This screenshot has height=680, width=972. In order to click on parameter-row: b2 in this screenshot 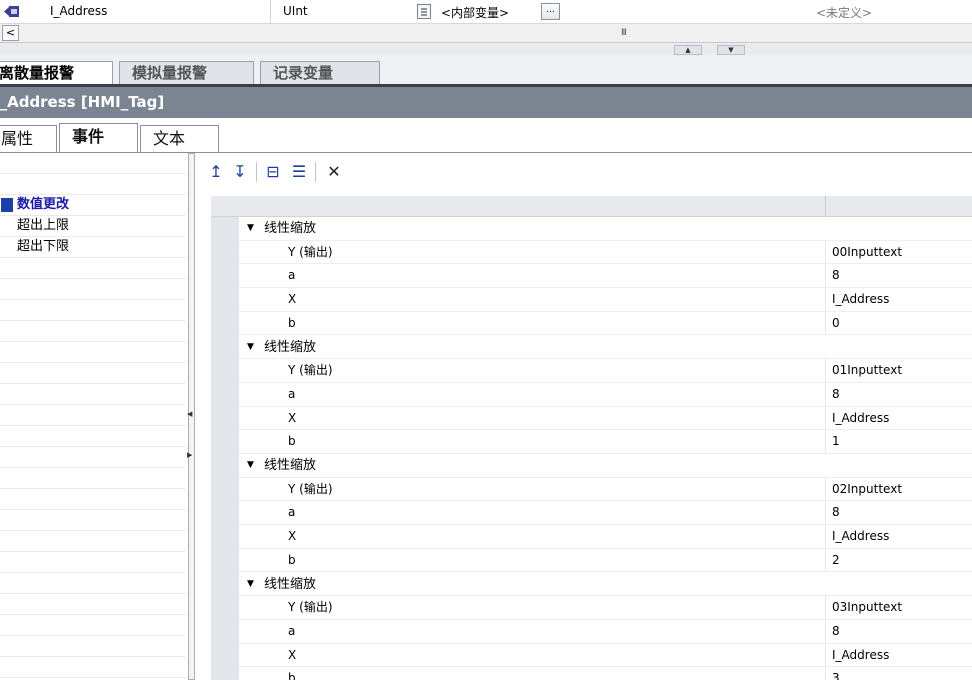, I will do `click(605, 560)`.